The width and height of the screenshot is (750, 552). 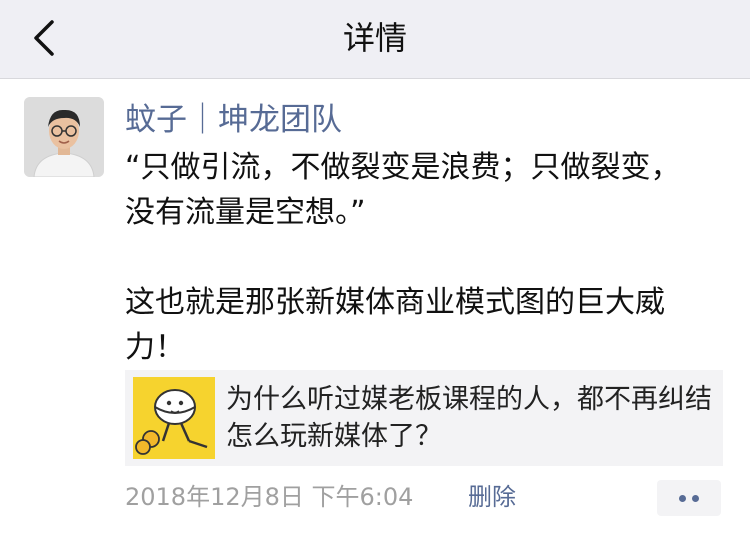 I want to click on page-title: 详情, so click(x=374, y=38).